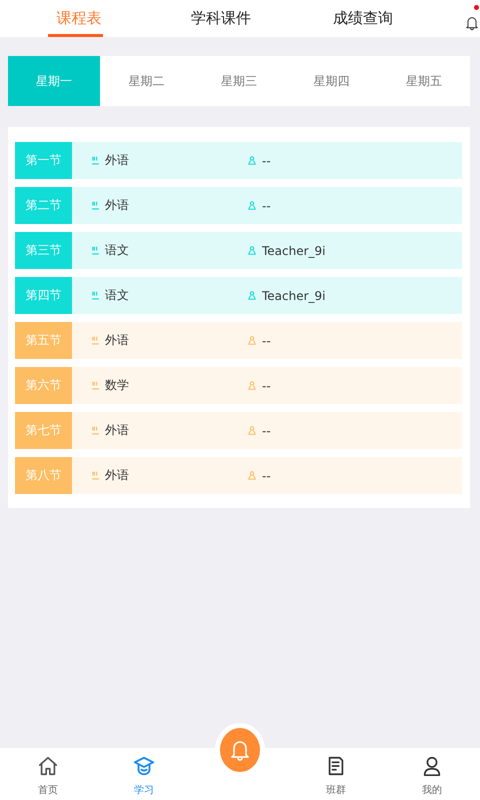  Describe the element at coordinates (43, 295) in the screenshot. I see `period-label: 第四节` at that location.